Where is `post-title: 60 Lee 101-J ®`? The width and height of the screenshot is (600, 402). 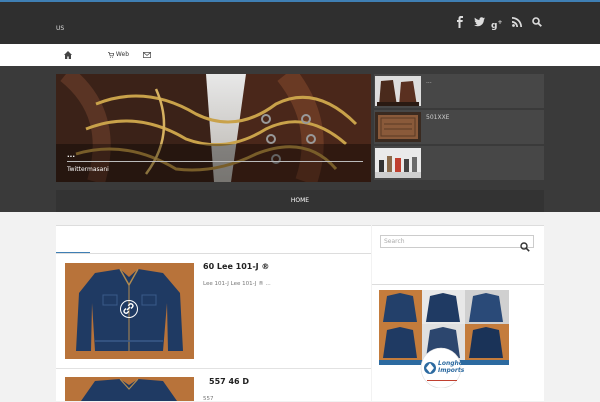
post-title: 60 Lee 101-J ® is located at coordinates (236, 266).